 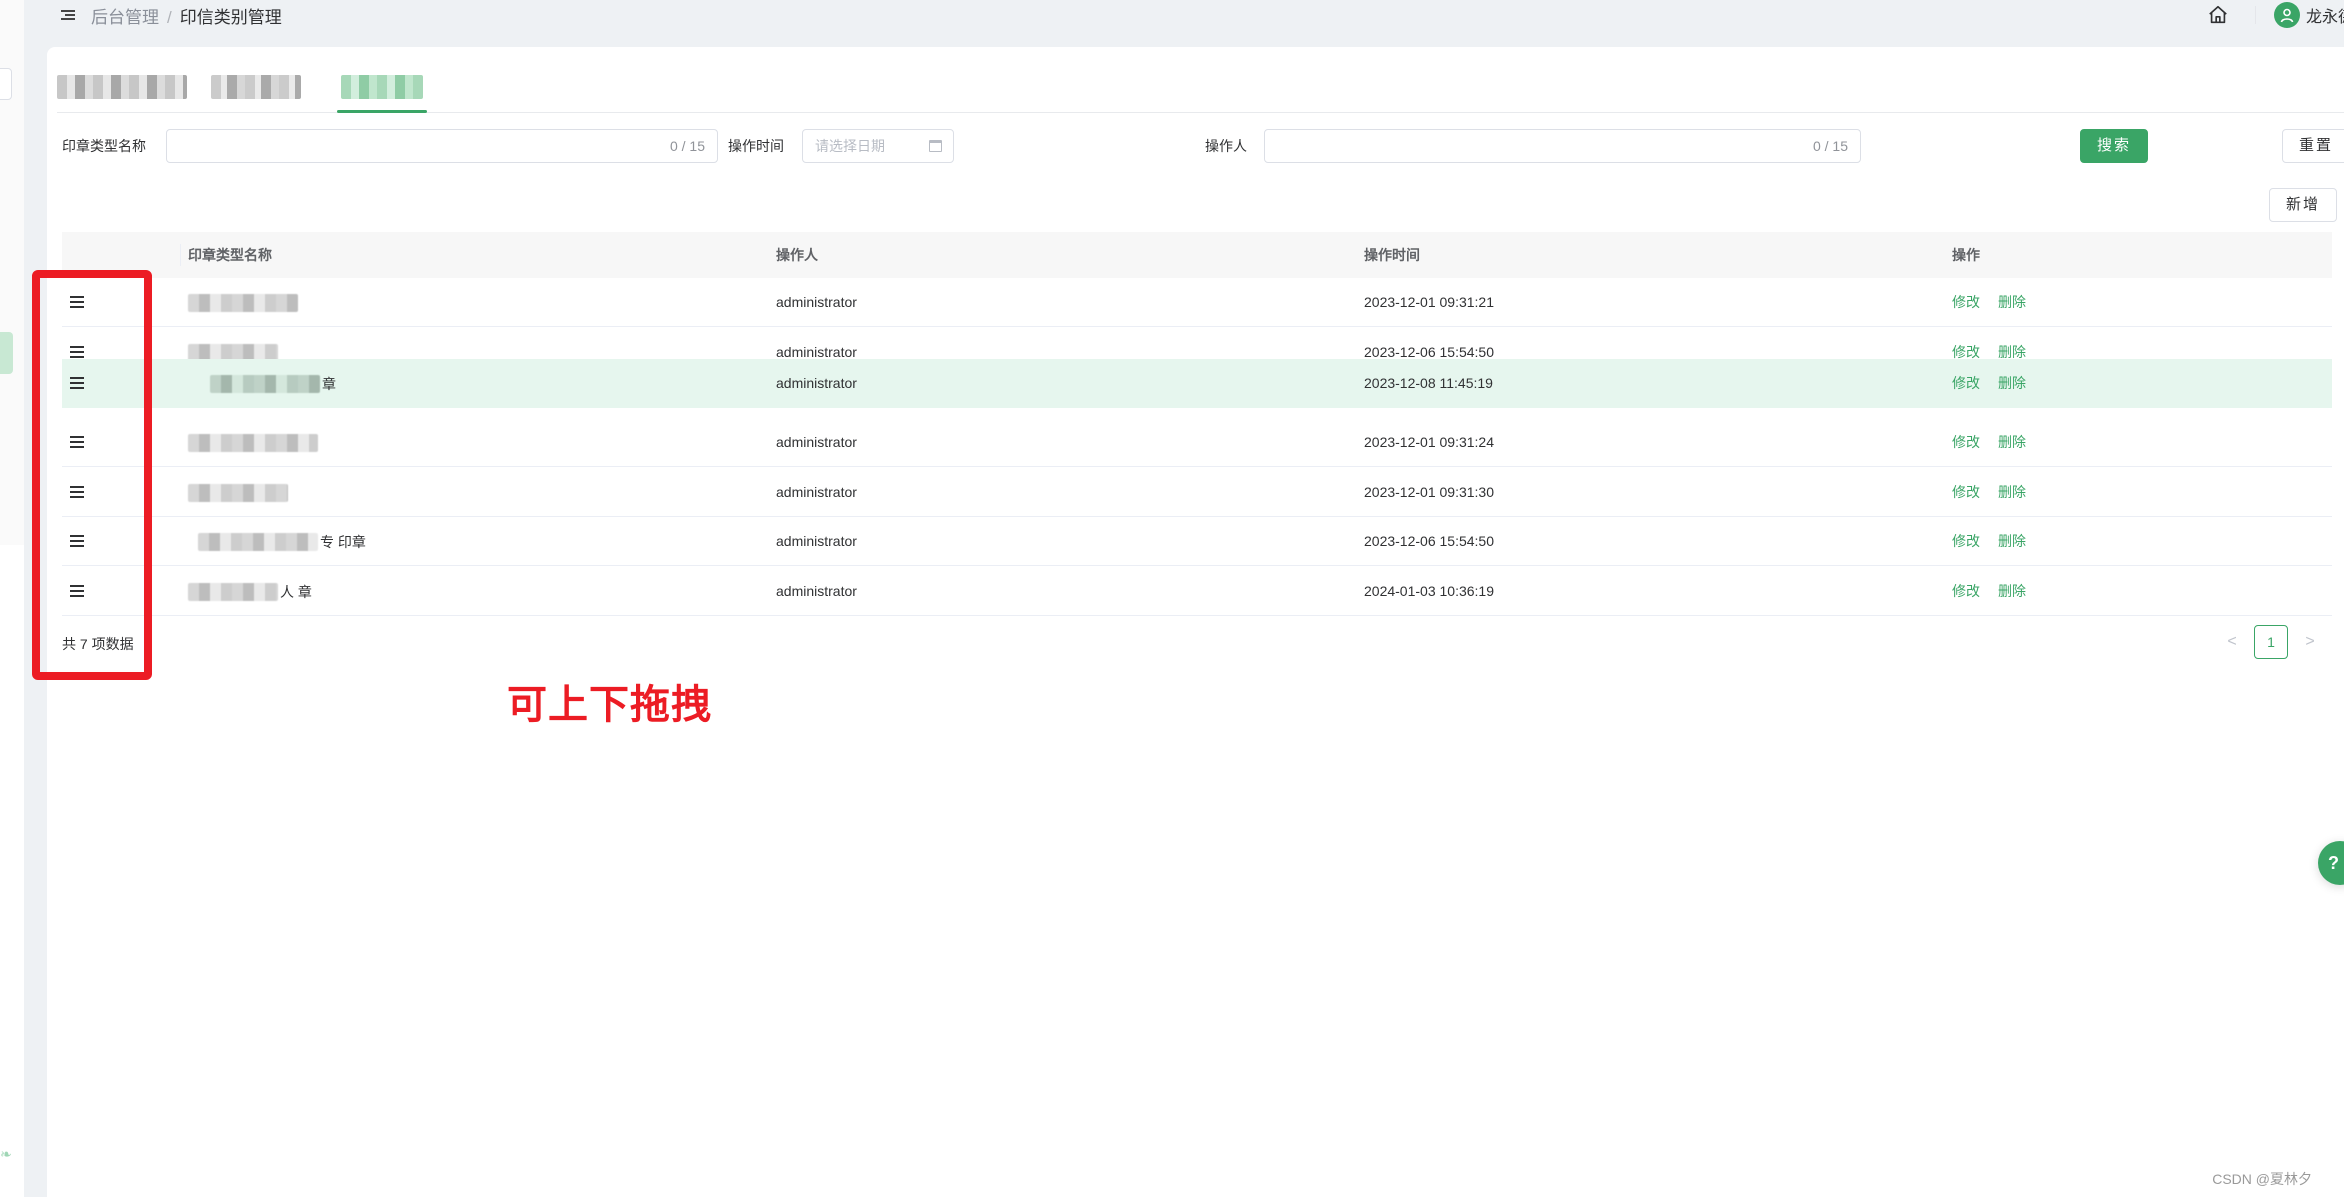 I want to click on time-cell: 2023-12-08 11:45:19, so click(x=1428, y=383).